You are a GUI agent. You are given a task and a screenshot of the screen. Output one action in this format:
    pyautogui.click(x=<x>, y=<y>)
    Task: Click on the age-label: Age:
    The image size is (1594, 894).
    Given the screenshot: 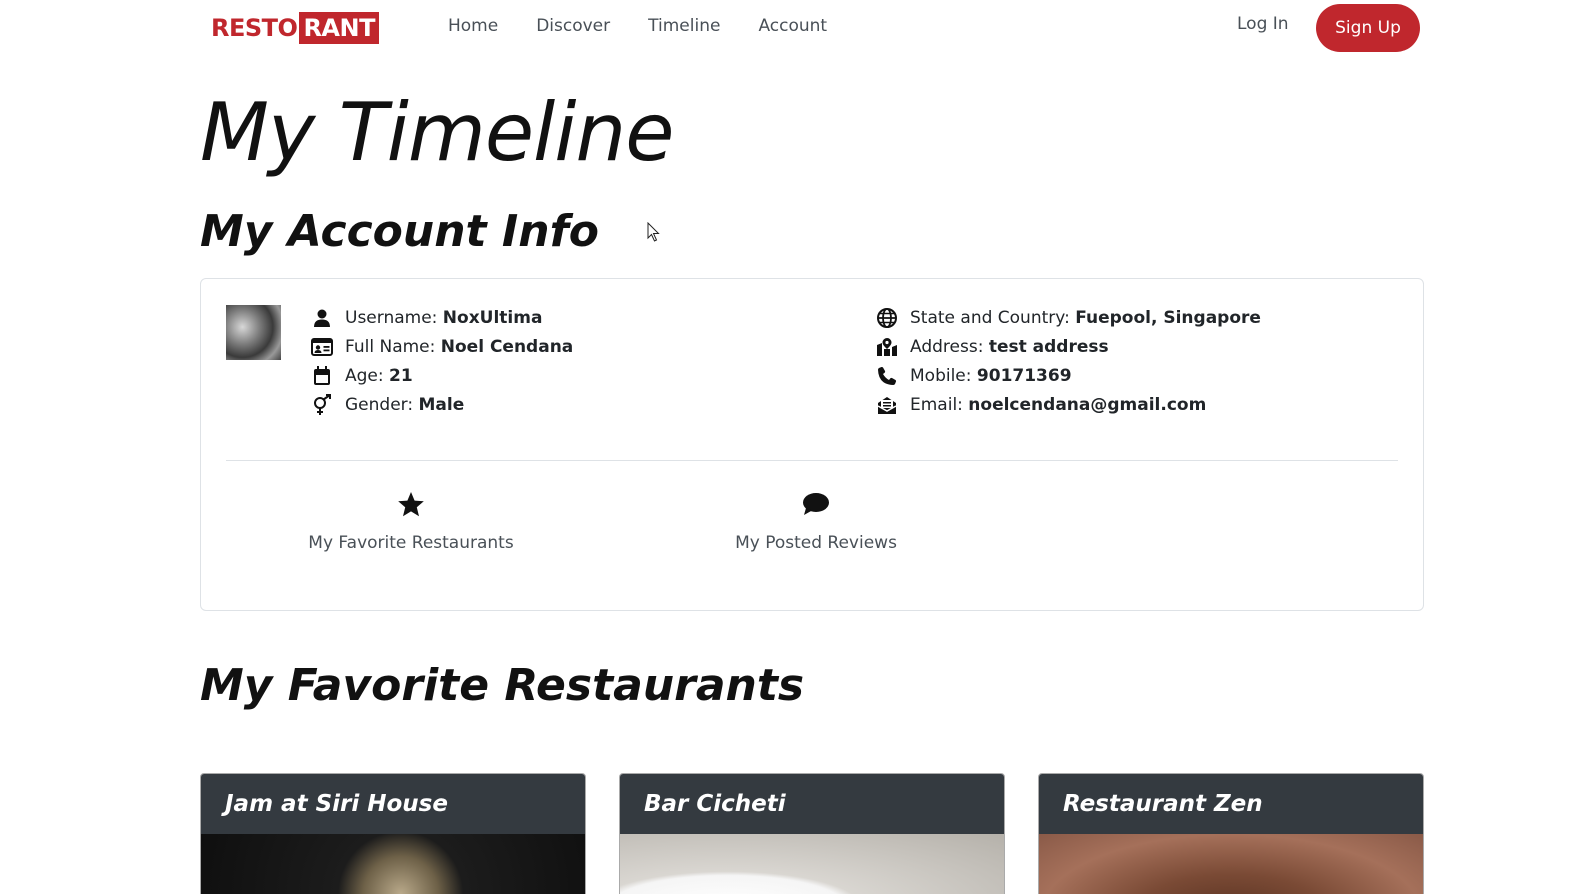 What is the action you would take?
    pyautogui.click(x=367, y=375)
    